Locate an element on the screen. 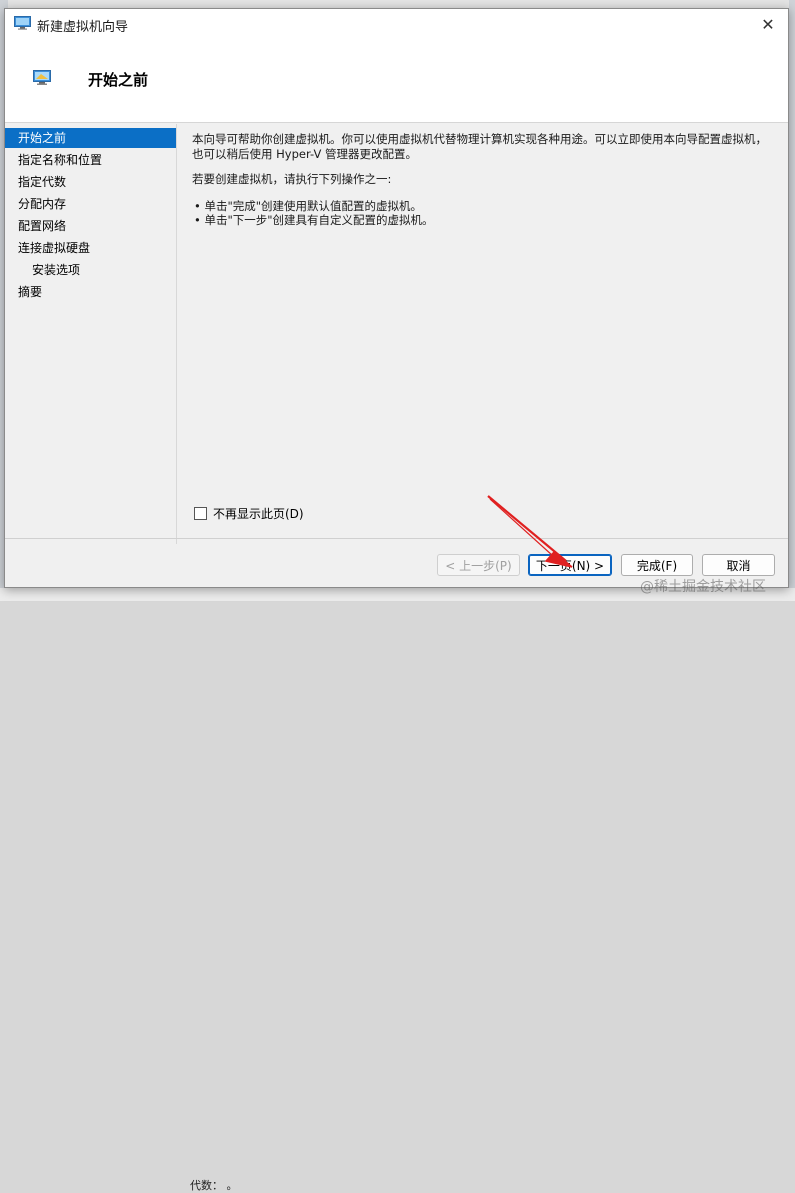 The width and height of the screenshot is (795, 1193). watermark-text: @稀土掘金技术社区 is located at coordinates (703, 587).